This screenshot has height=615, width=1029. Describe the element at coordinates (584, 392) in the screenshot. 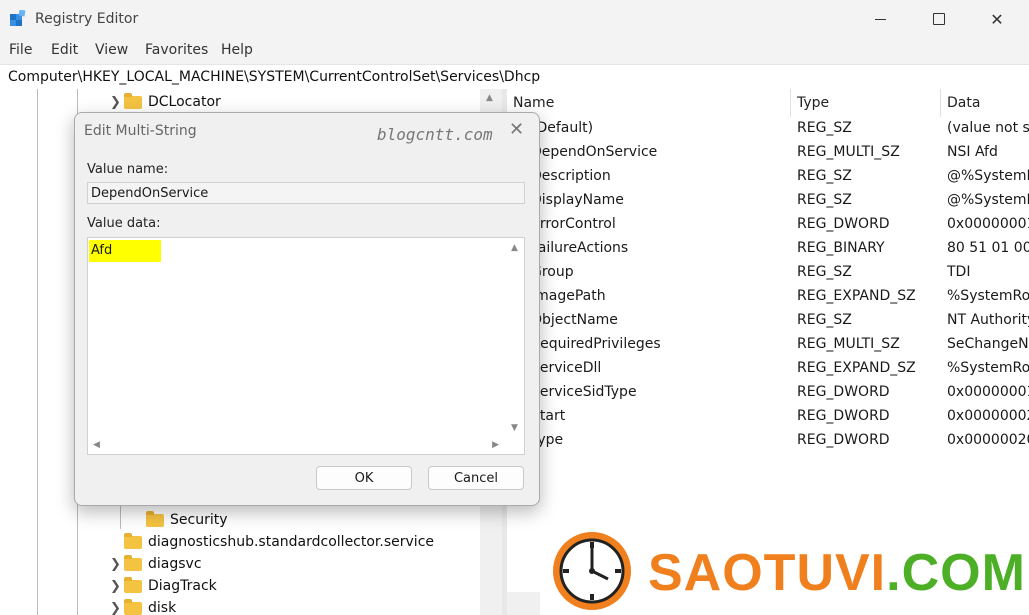

I see `cell-name: ServiceSidType` at that location.